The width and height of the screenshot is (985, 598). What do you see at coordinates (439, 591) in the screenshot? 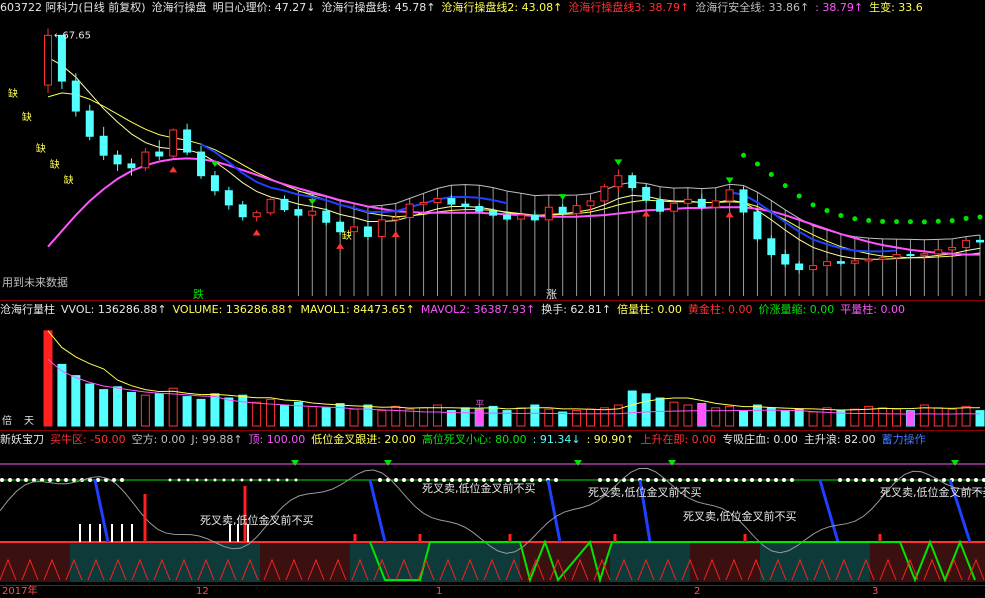
I see `time-axis-label-2: 1` at bounding box center [439, 591].